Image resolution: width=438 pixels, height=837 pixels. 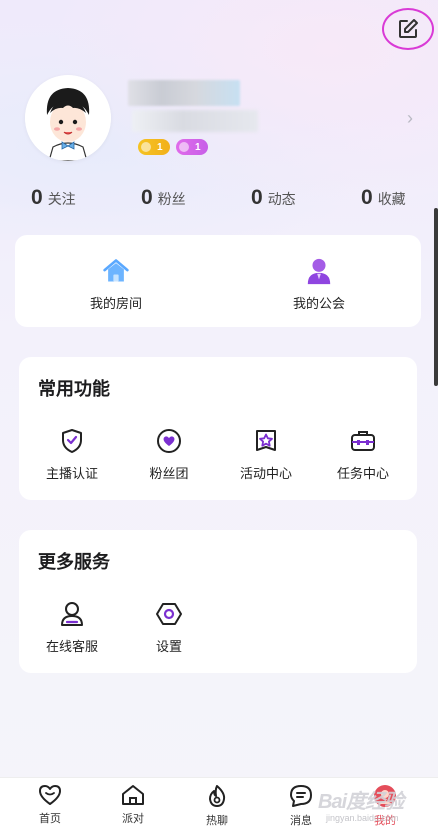 I want to click on settings-button: 设置, so click(x=169, y=627).